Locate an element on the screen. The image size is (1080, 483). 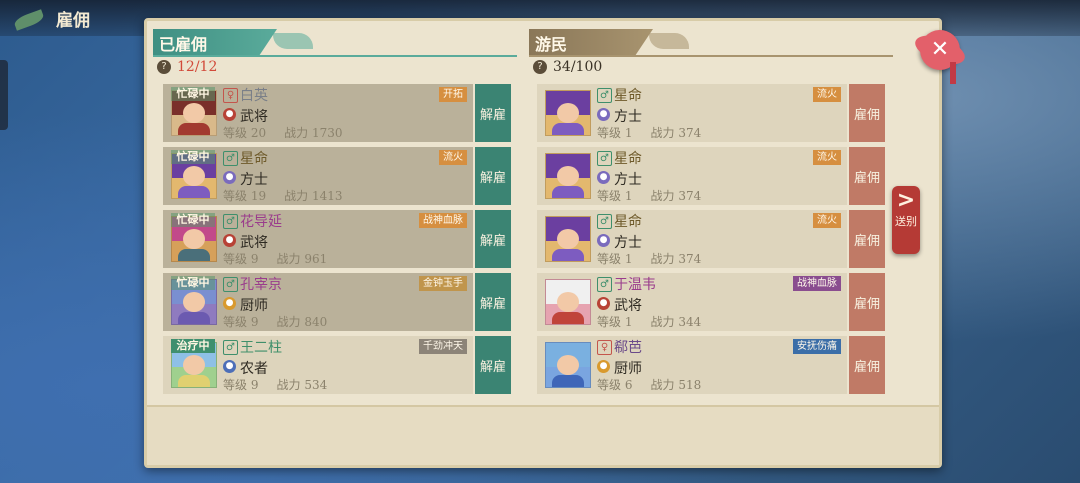
panel-footer is located at coordinates (543, 435).